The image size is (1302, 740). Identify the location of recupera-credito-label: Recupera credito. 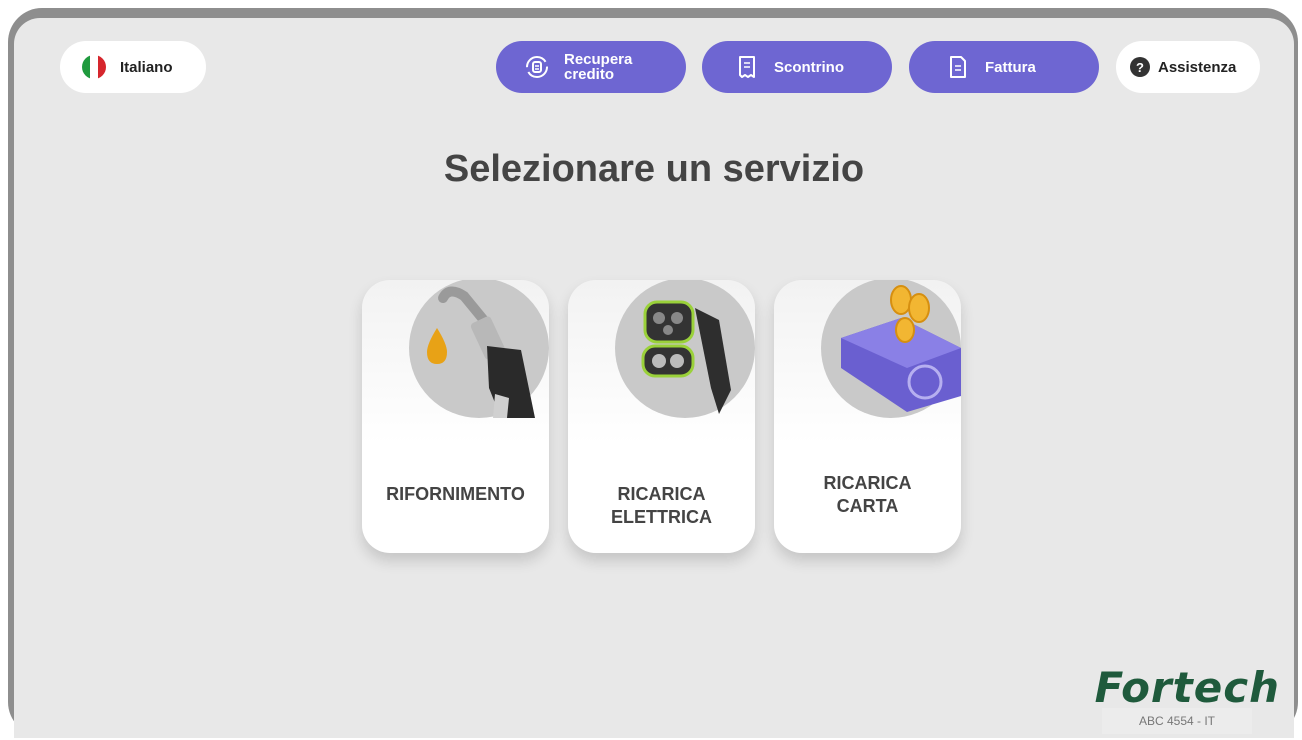
(598, 67).